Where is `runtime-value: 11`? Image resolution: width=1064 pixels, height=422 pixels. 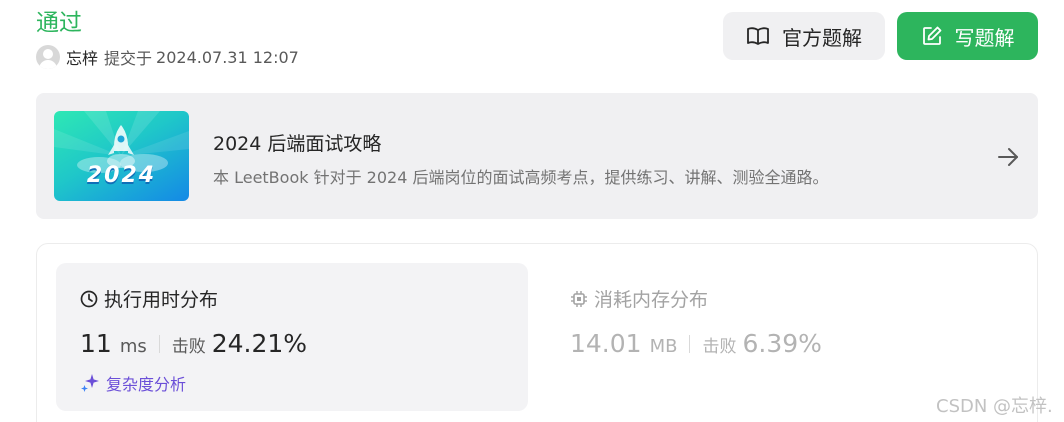
runtime-value: 11 is located at coordinates (96, 343).